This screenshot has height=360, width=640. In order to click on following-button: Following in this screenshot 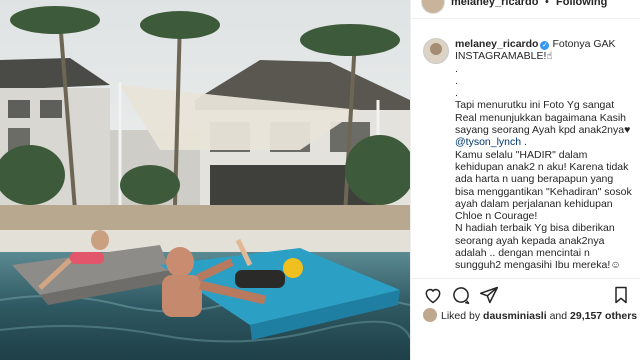, I will do `click(581, 4)`.